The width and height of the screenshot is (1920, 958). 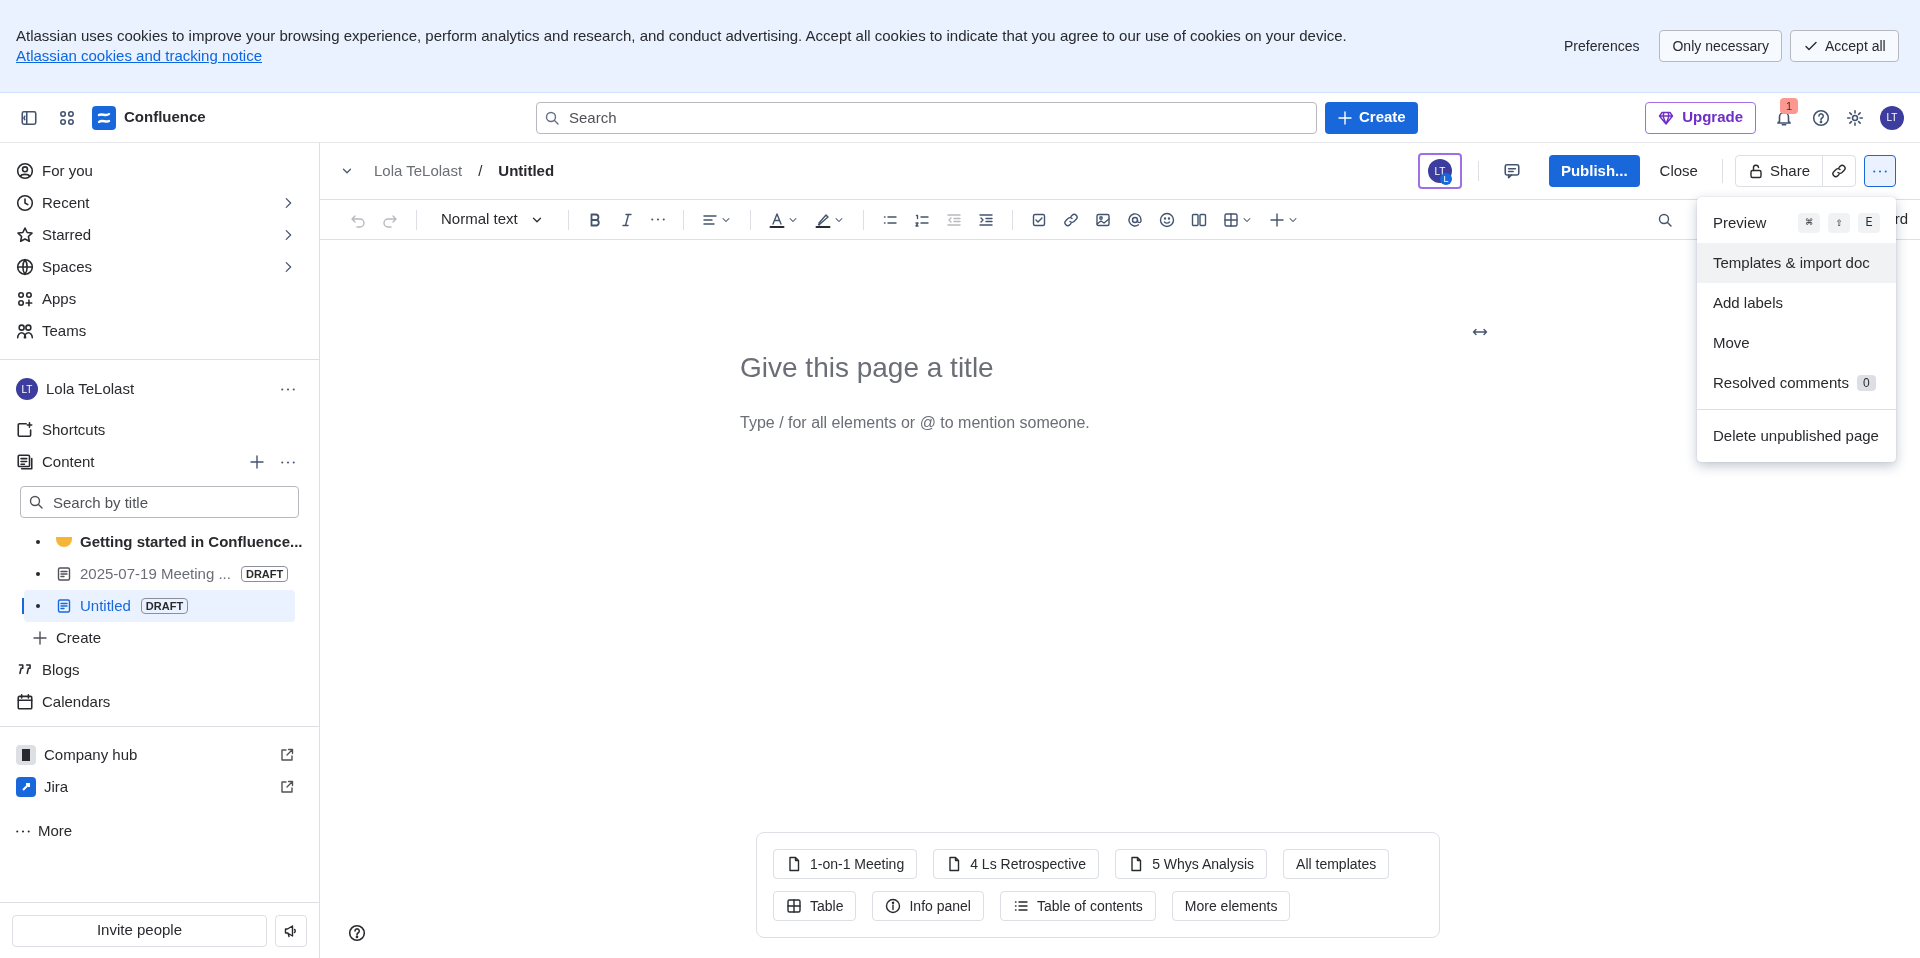 What do you see at coordinates (1781, 382) in the screenshot?
I see `menu-item-label: Resolved comments` at bounding box center [1781, 382].